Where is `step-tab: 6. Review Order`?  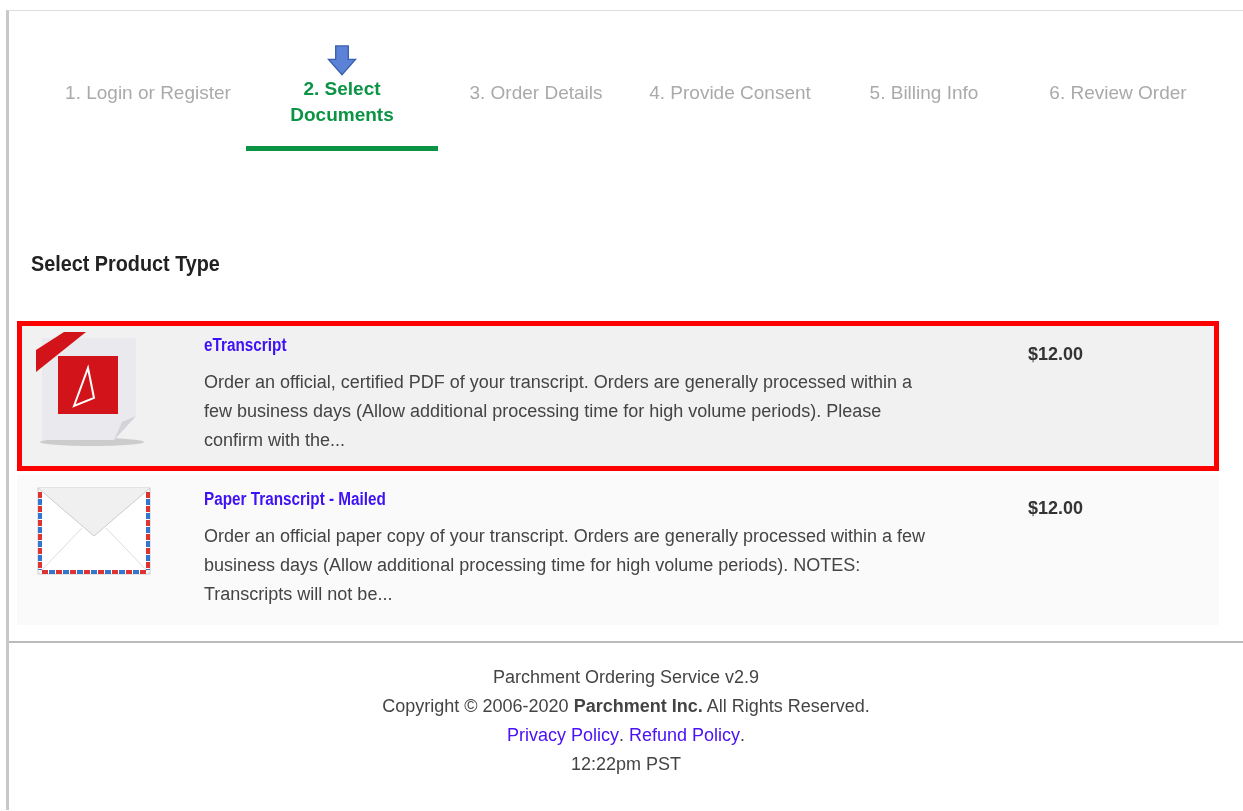
step-tab: 6. Review Order is located at coordinates (1118, 93).